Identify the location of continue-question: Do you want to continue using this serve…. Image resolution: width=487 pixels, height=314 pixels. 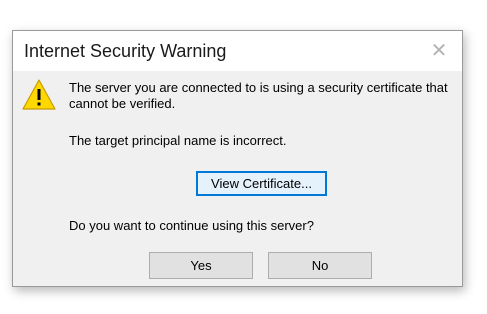
(191, 225).